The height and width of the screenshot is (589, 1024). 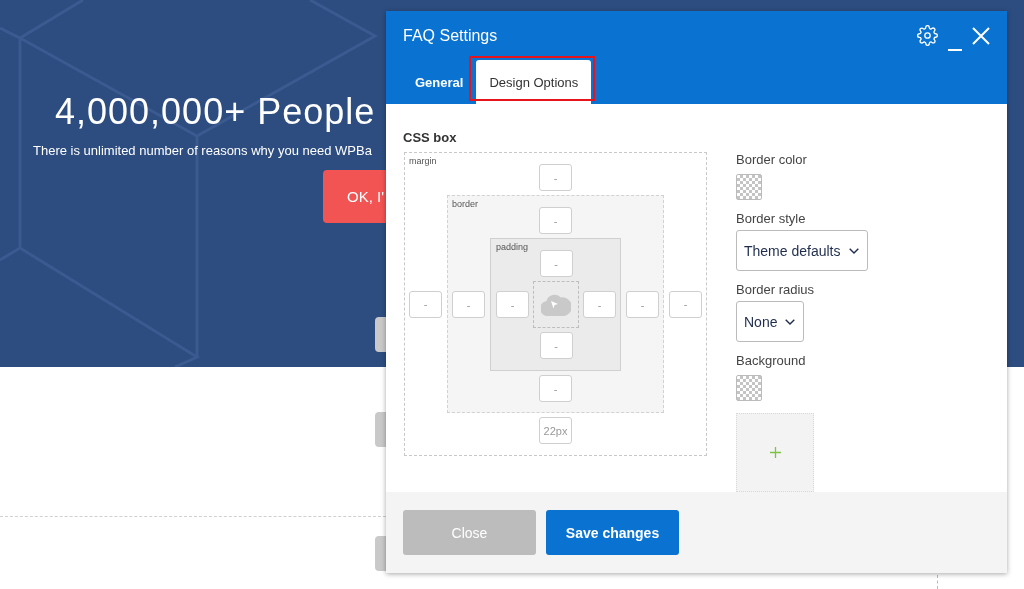 I want to click on save-button: Save changes, so click(x=612, y=532).